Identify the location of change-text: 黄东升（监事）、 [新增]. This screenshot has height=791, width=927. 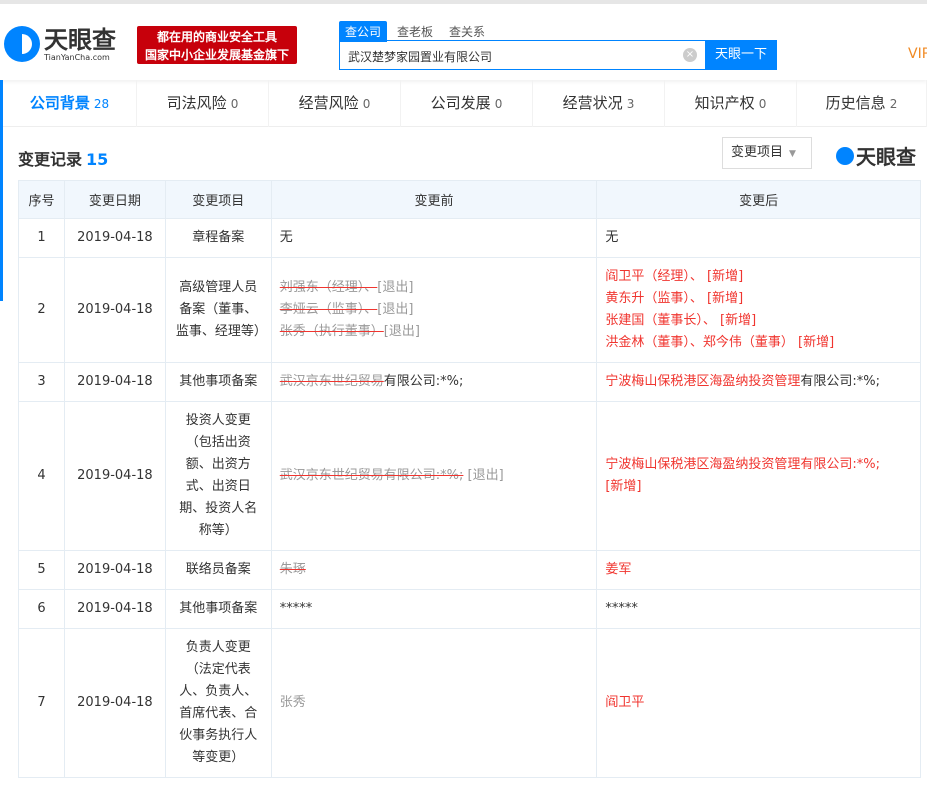
(674, 298).